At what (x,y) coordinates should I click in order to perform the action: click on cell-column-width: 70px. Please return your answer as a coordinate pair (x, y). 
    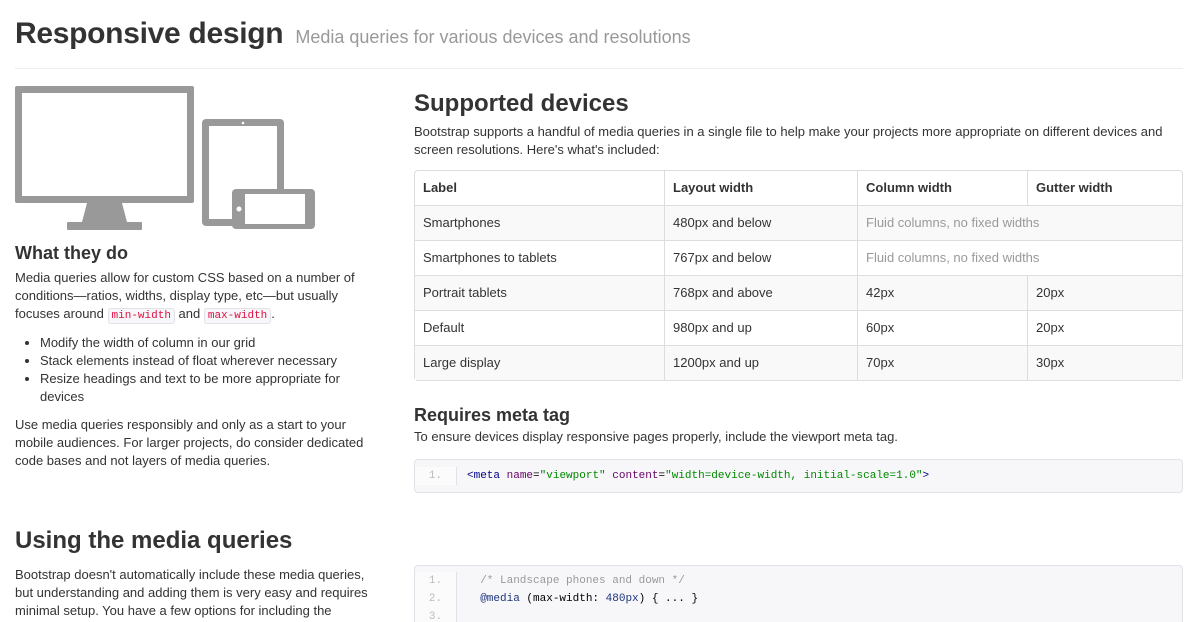
    Looking at the image, I should click on (942, 362).